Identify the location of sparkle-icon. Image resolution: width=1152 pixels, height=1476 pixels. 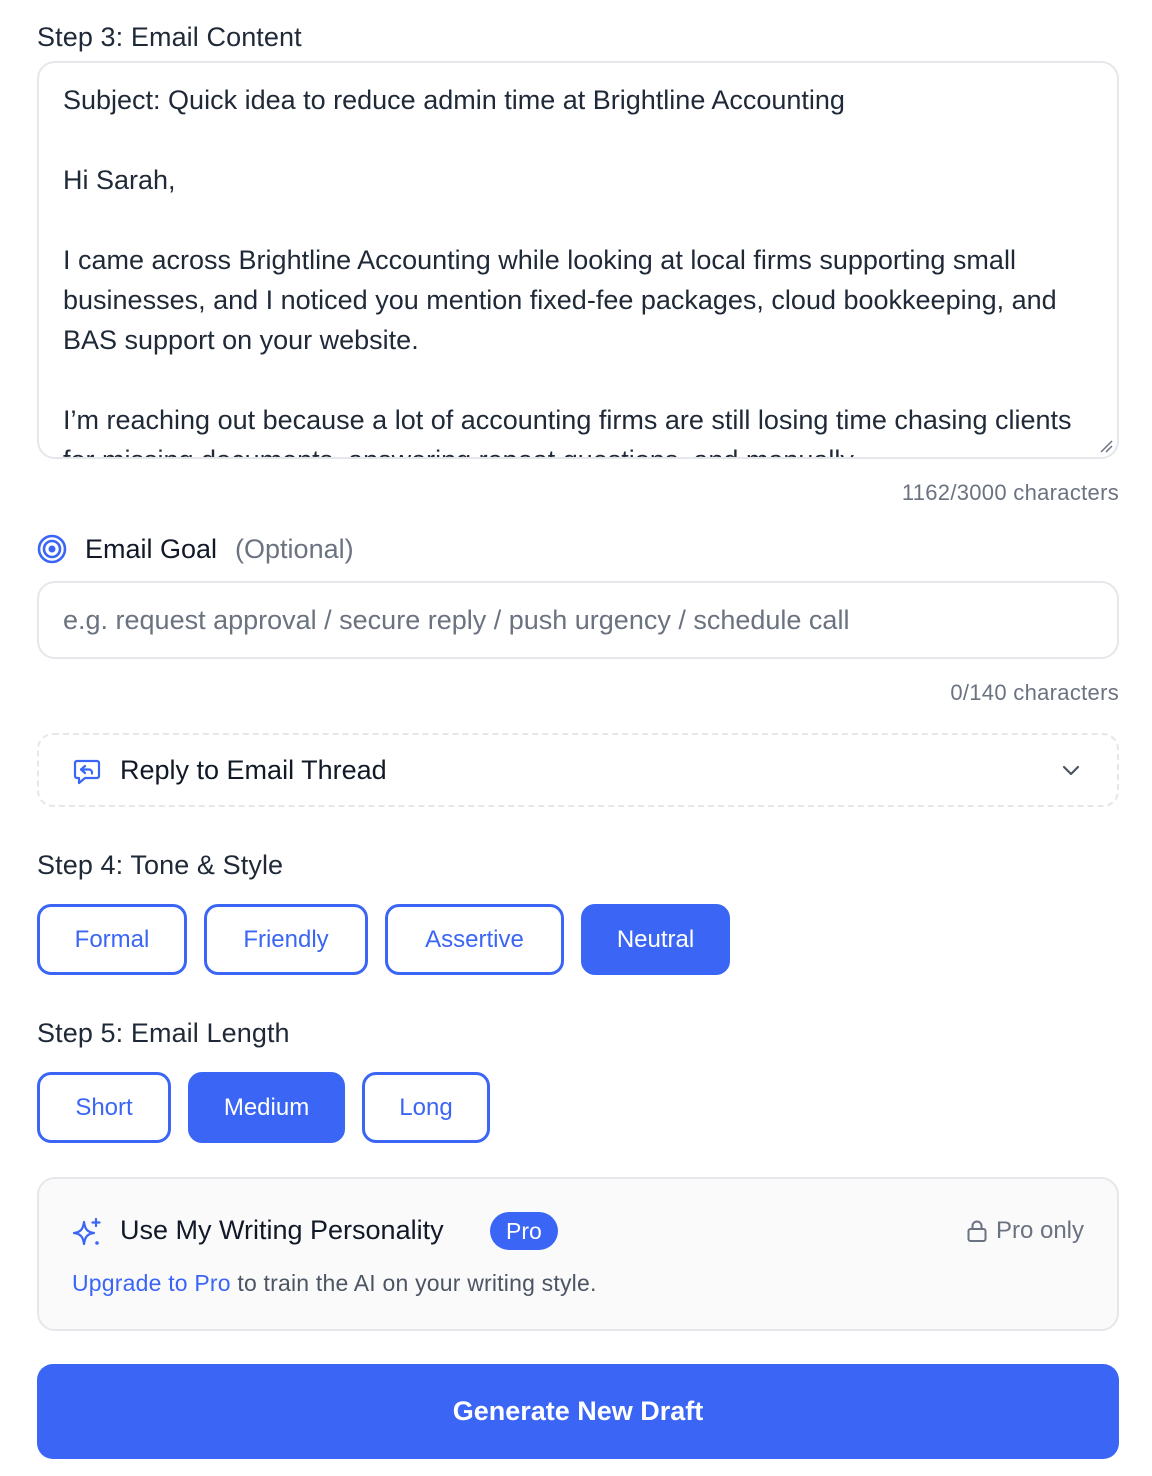
(86, 1231).